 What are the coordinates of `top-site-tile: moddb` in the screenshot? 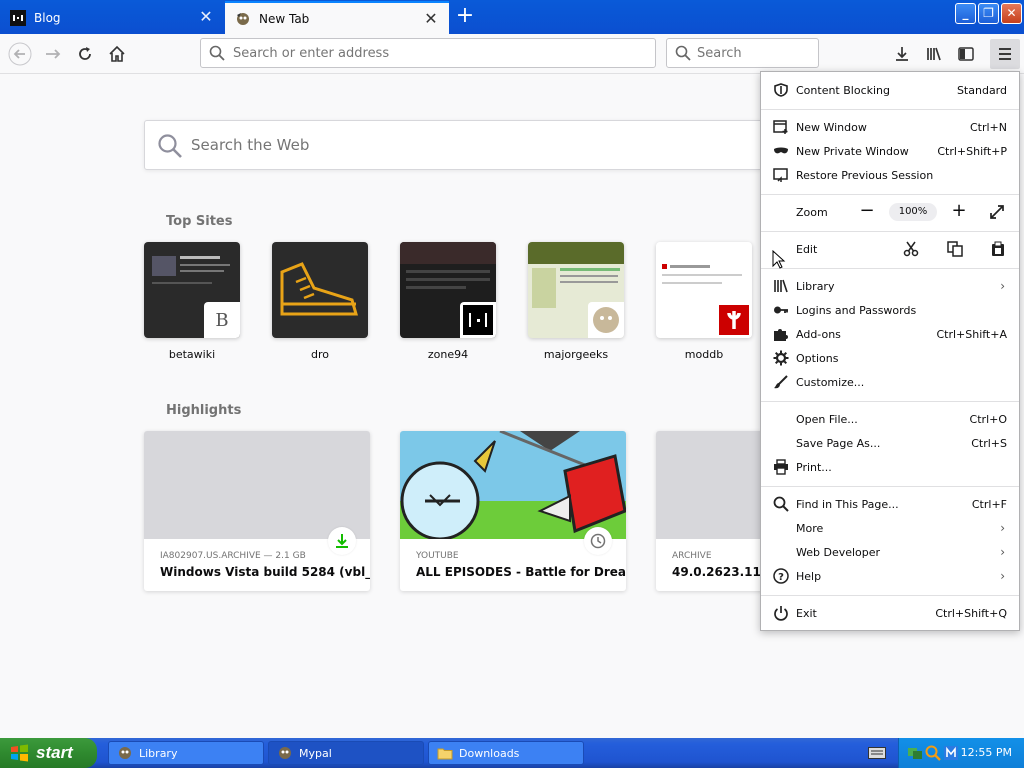 It's located at (704, 301).